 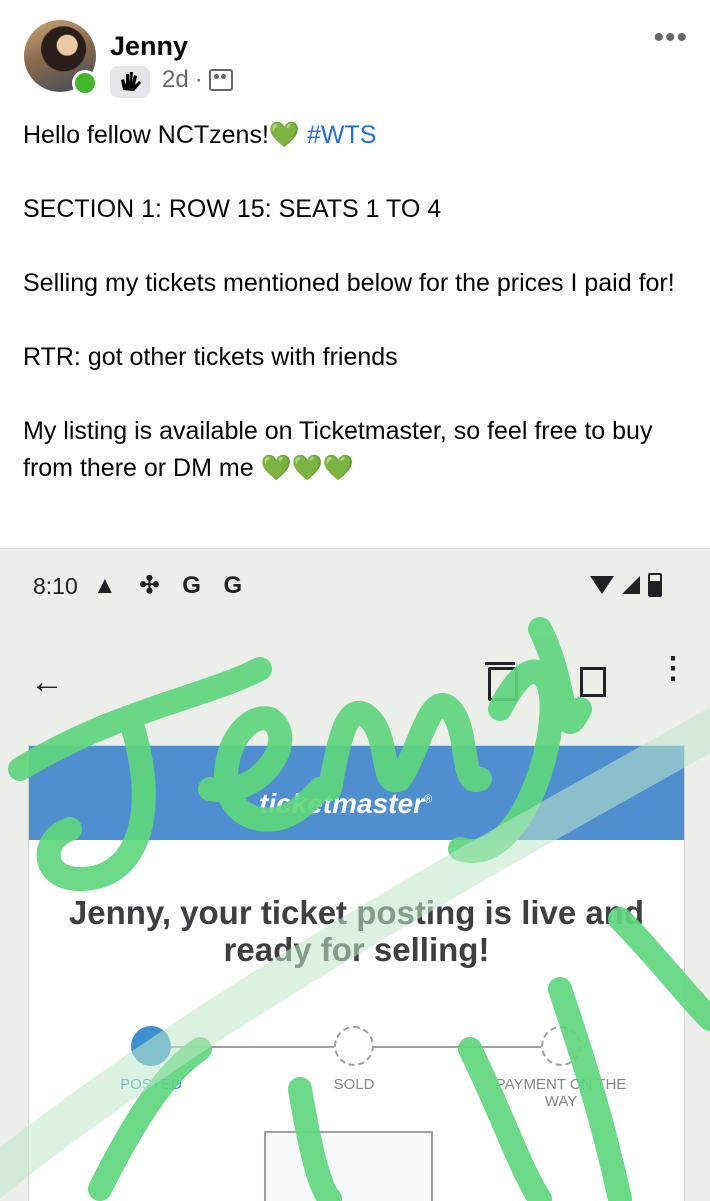 I want to click on sold-check-icon, so click(x=354, y=1046).